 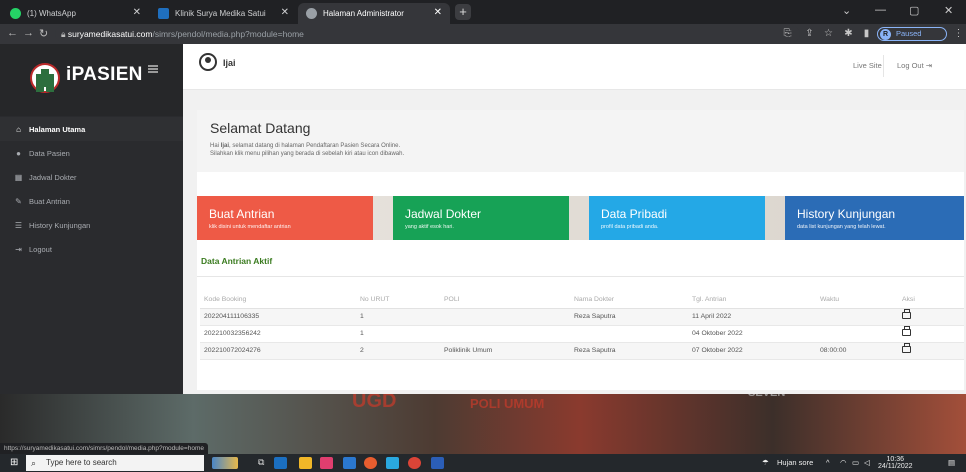 What do you see at coordinates (414, 463) in the screenshot?
I see `chrome-icon` at bounding box center [414, 463].